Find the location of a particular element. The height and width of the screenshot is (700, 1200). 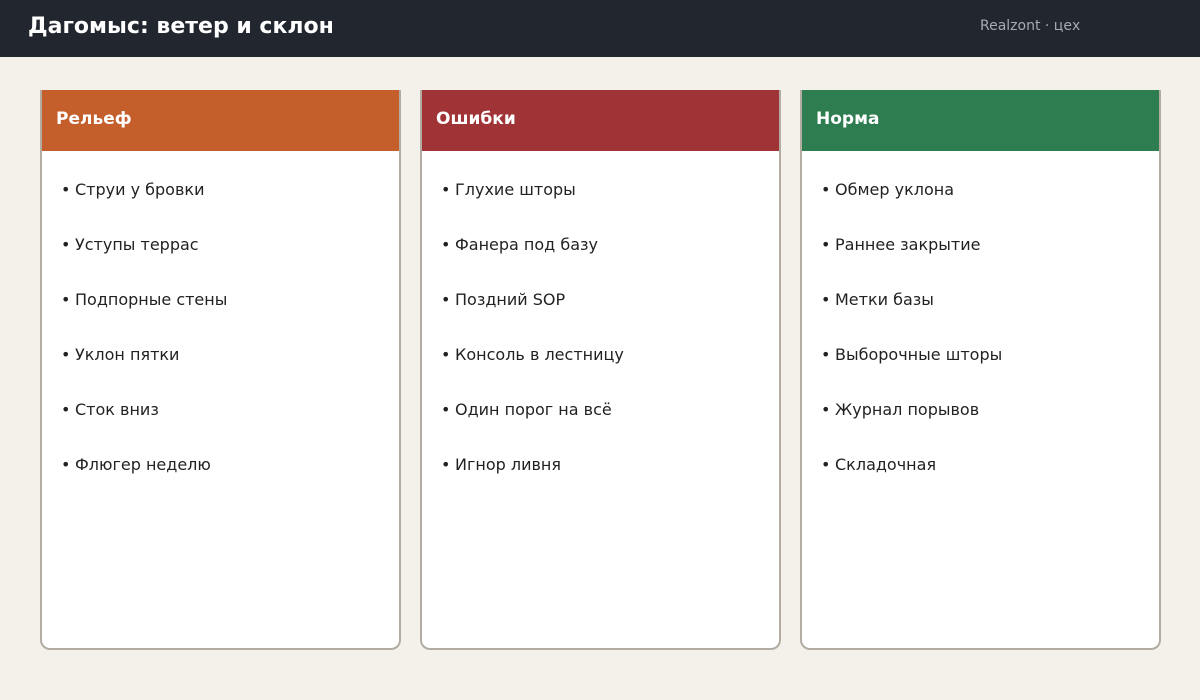

list-item: • Один порог на всё is located at coordinates (526, 409).